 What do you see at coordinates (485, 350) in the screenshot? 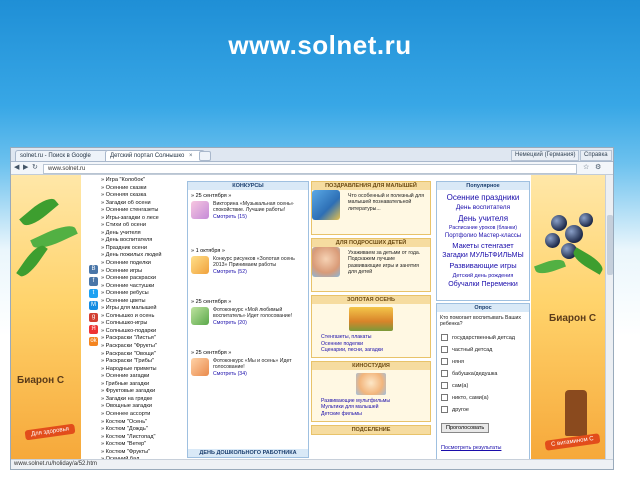
I see `poll-option: частный детсад` at bounding box center [485, 350].